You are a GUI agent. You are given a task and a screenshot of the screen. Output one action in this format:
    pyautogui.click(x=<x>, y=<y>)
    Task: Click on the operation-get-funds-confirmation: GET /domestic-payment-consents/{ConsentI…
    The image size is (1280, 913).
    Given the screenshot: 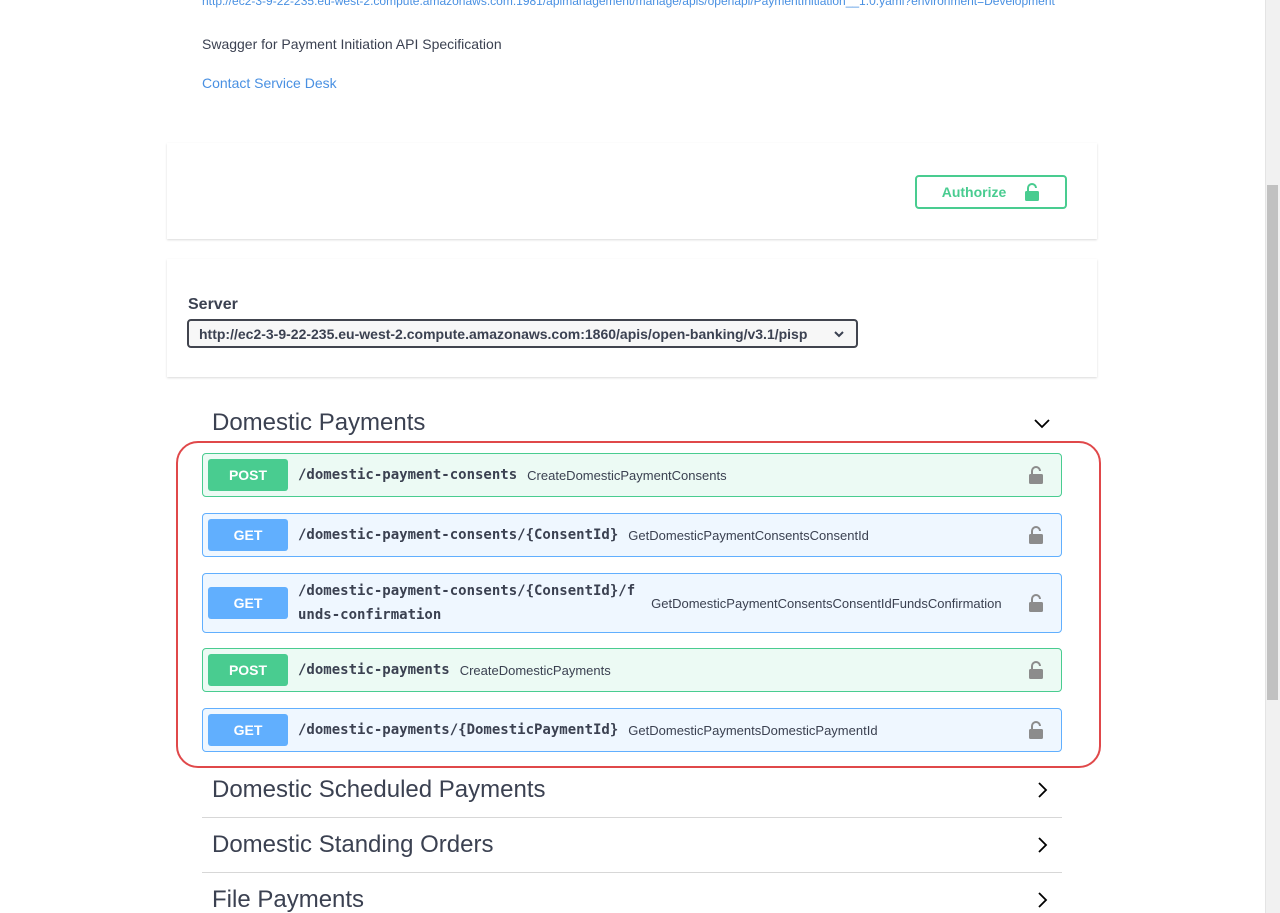 What is the action you would take?
    pyautogui.click(x=632, y=603)
    